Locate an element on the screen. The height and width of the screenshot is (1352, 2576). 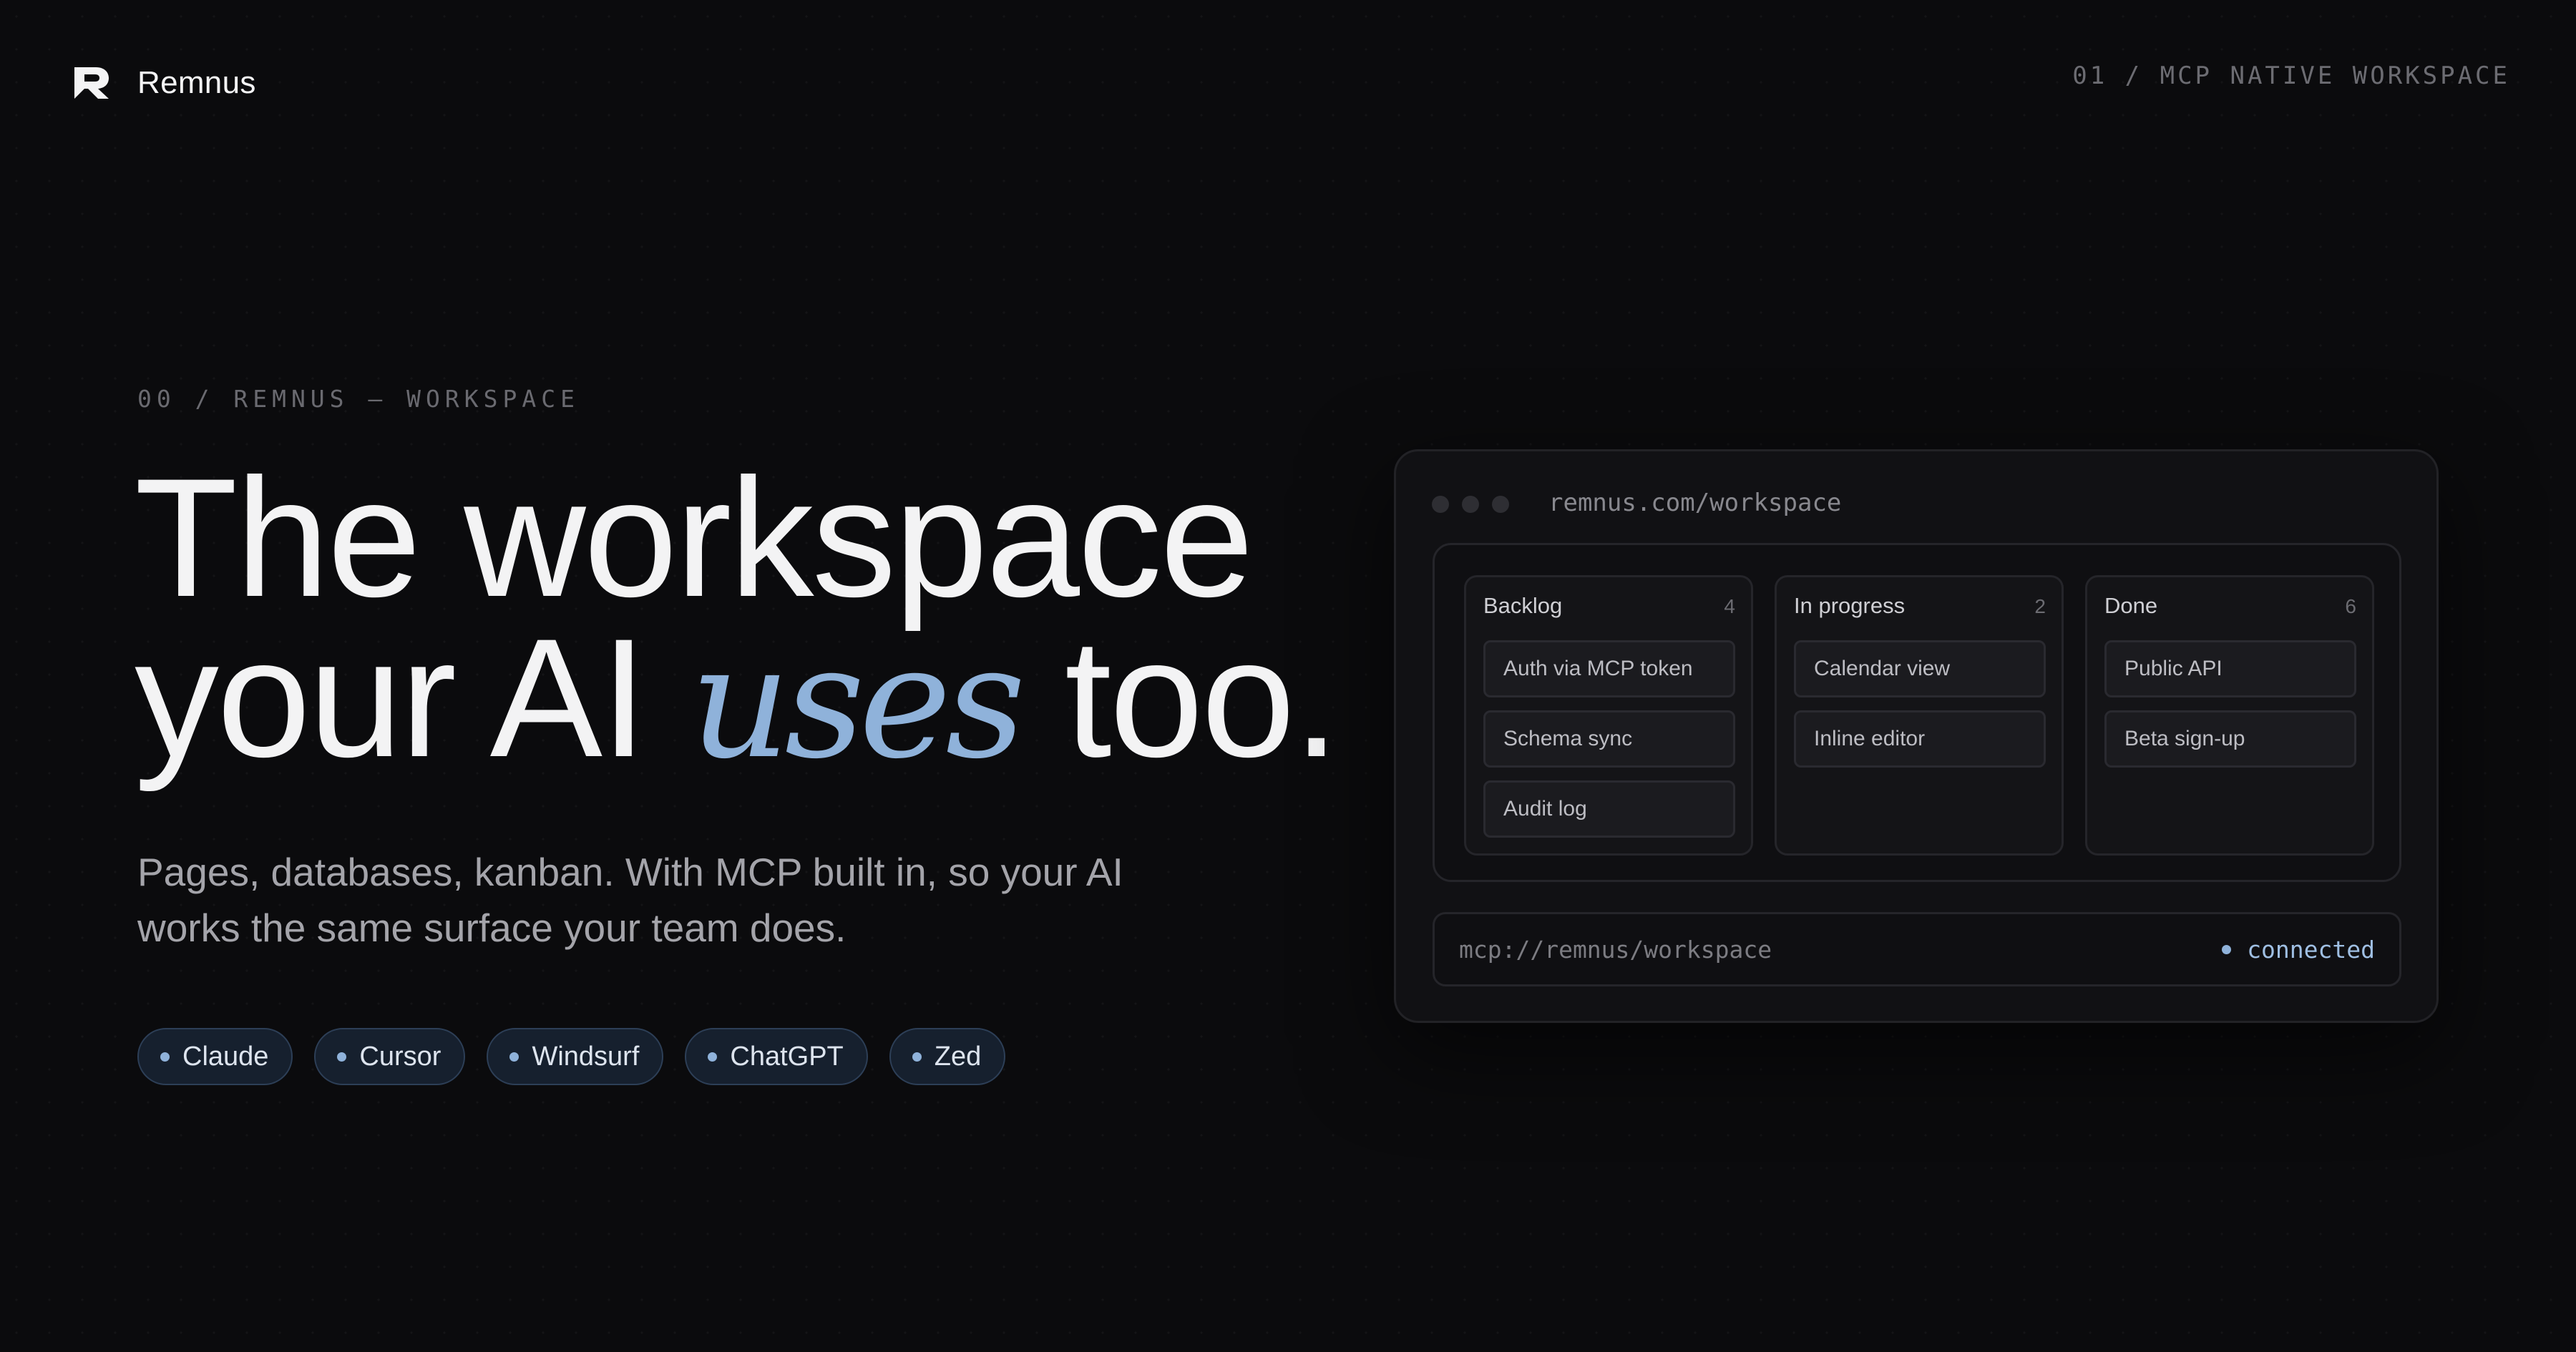
address-bar-url: remnus.com/workspace is located at coordinates (1695, 503).